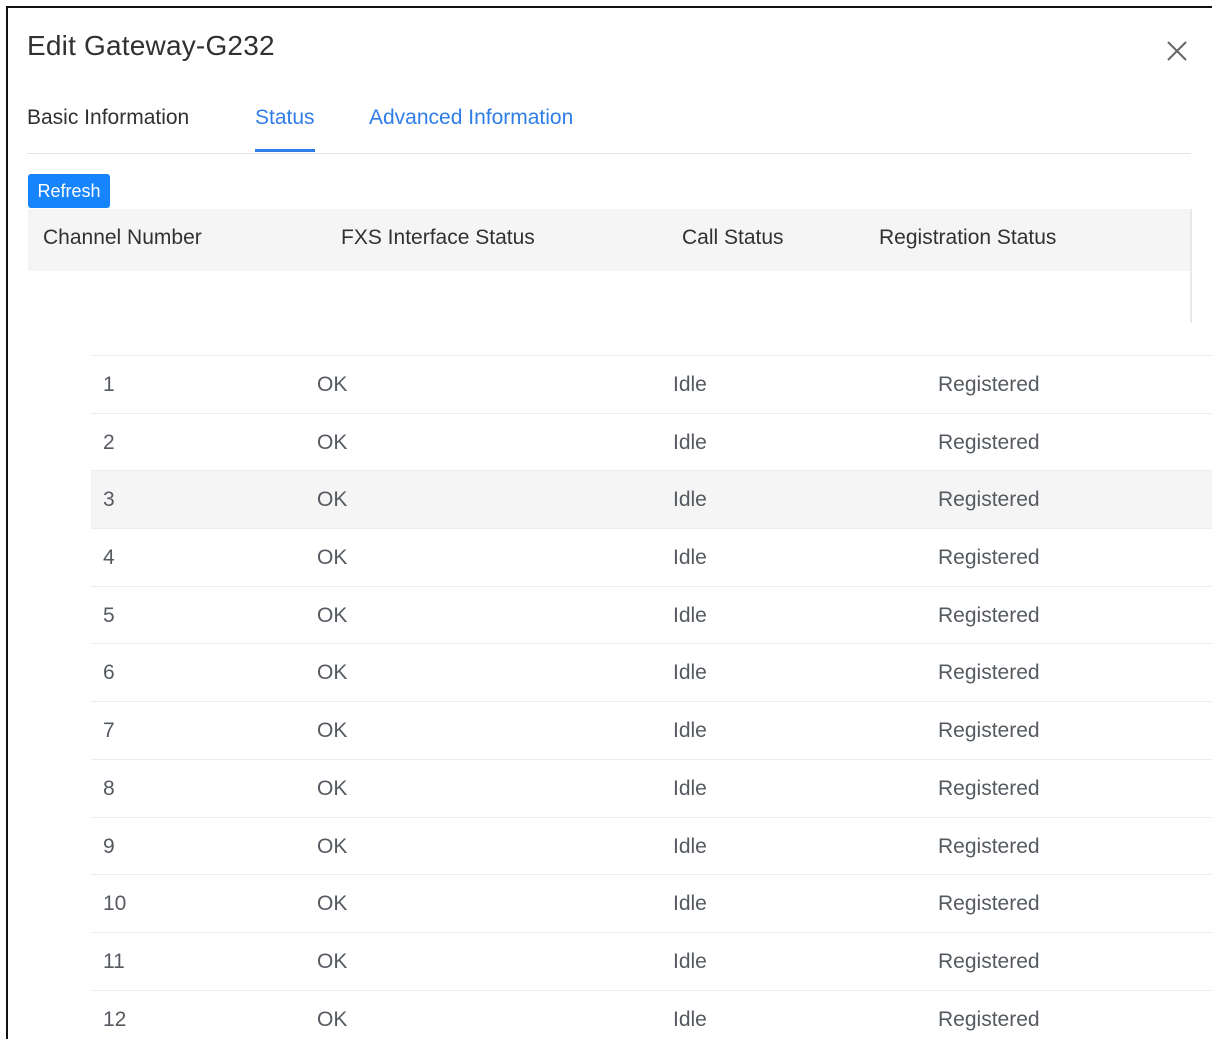 The height and width of the screenshot is (1048, 1212). What do you see at coordinates (109, 788) in the screenshot?
I see `channel-number-cell: 8` at bounding box center [109, 788].